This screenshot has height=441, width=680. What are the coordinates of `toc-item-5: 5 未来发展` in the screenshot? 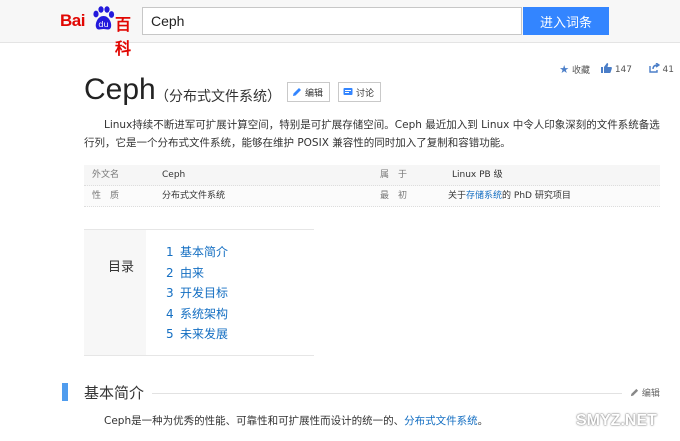 It's located at (197, 333).